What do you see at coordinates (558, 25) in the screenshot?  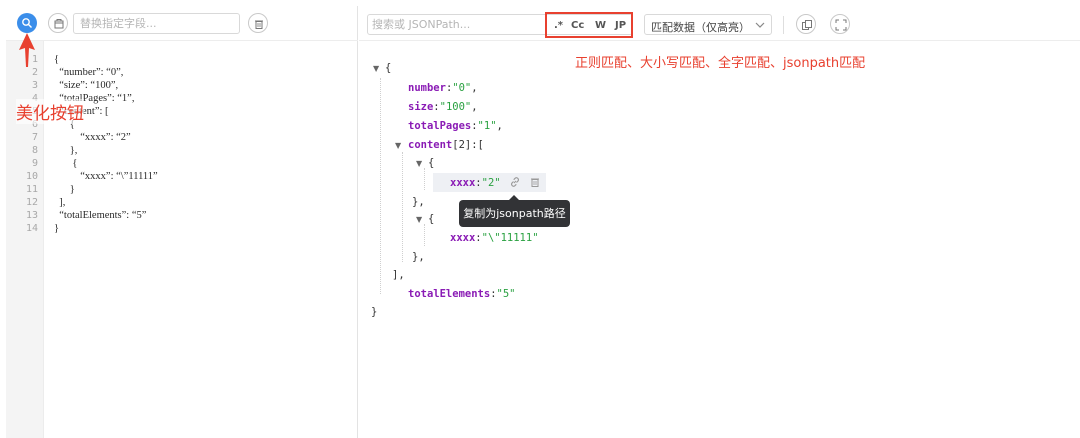 I see `regex-toggle: .*` at bounding box center [558, 25].